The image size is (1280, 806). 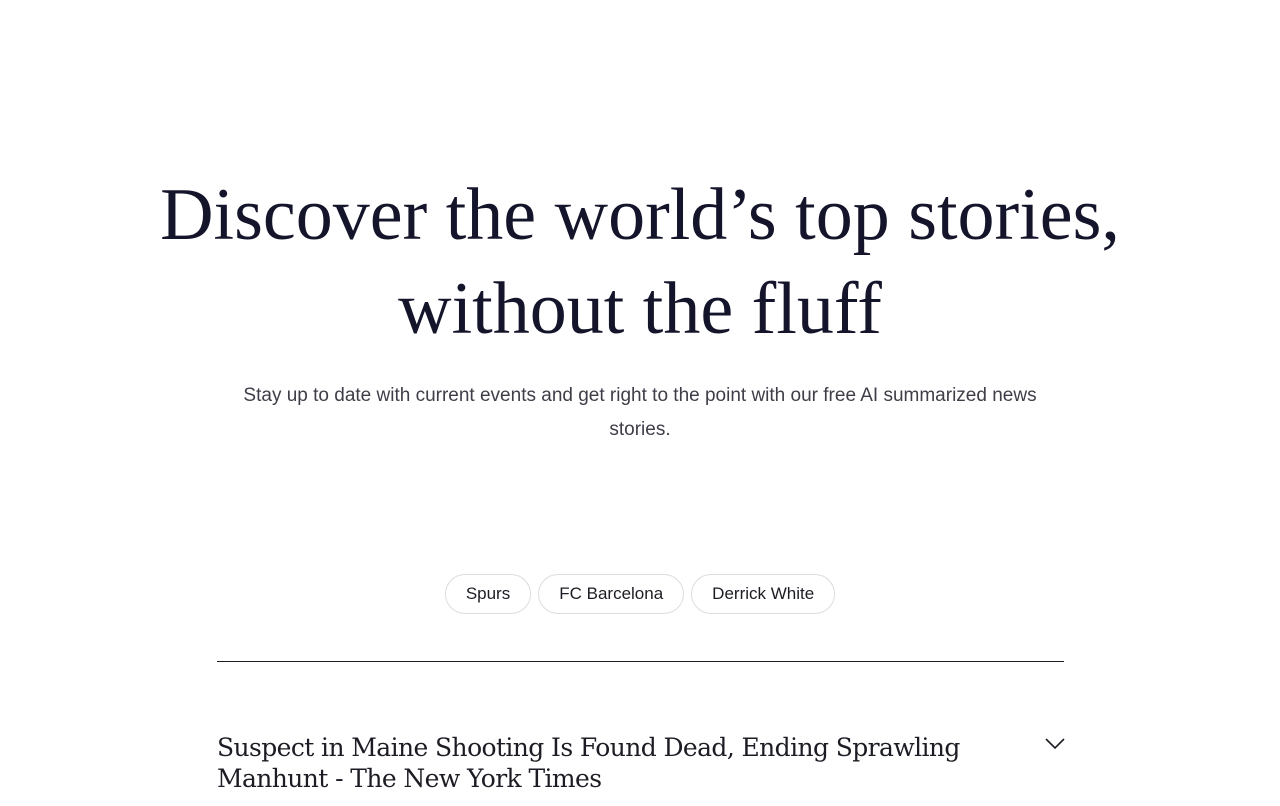 I want to click on topic-chip-spurs: Spurs, so click(x=488, y=594).